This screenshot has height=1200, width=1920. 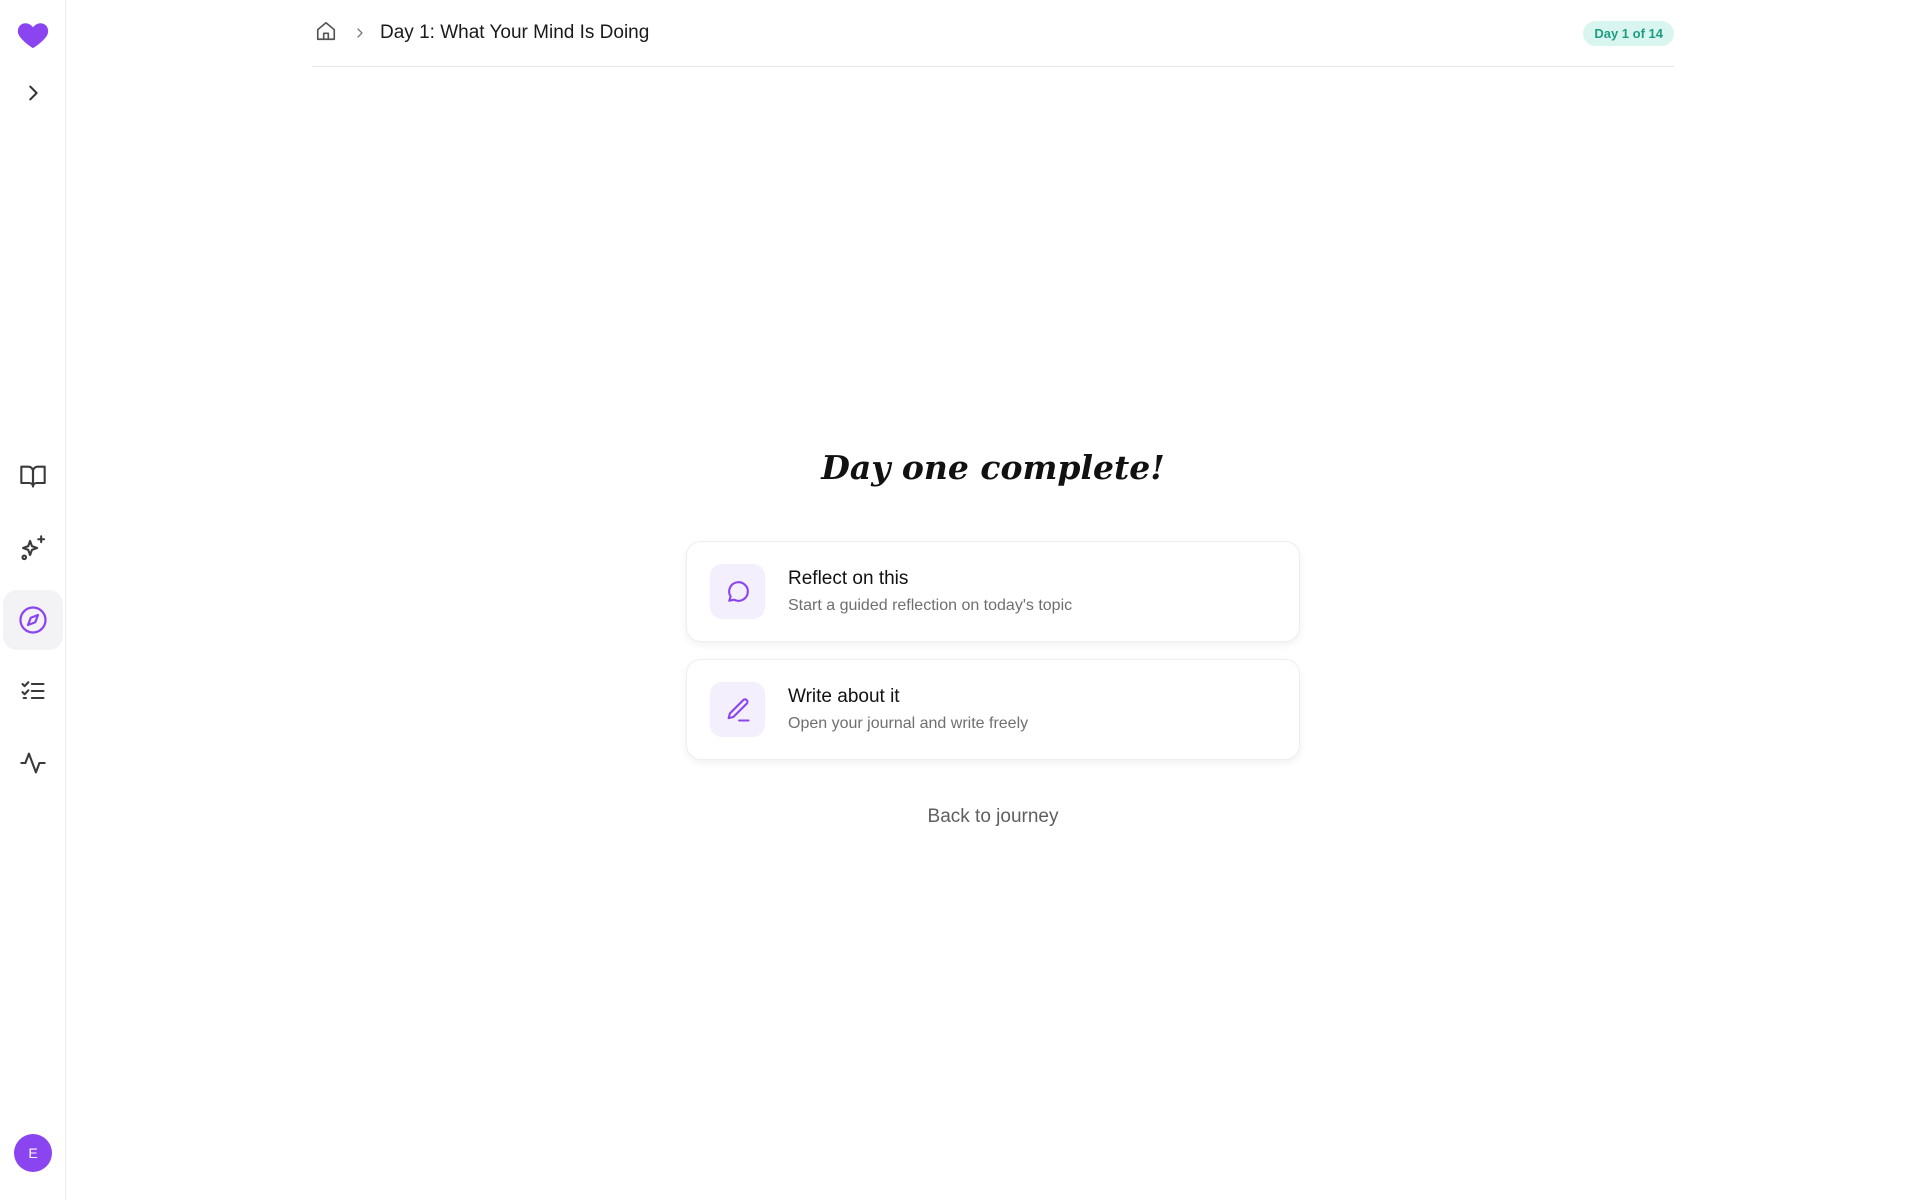 What do you see at coordinates (737, 709) in the screenshot?
I see `pen-icon` at bounding box center [737, 709].